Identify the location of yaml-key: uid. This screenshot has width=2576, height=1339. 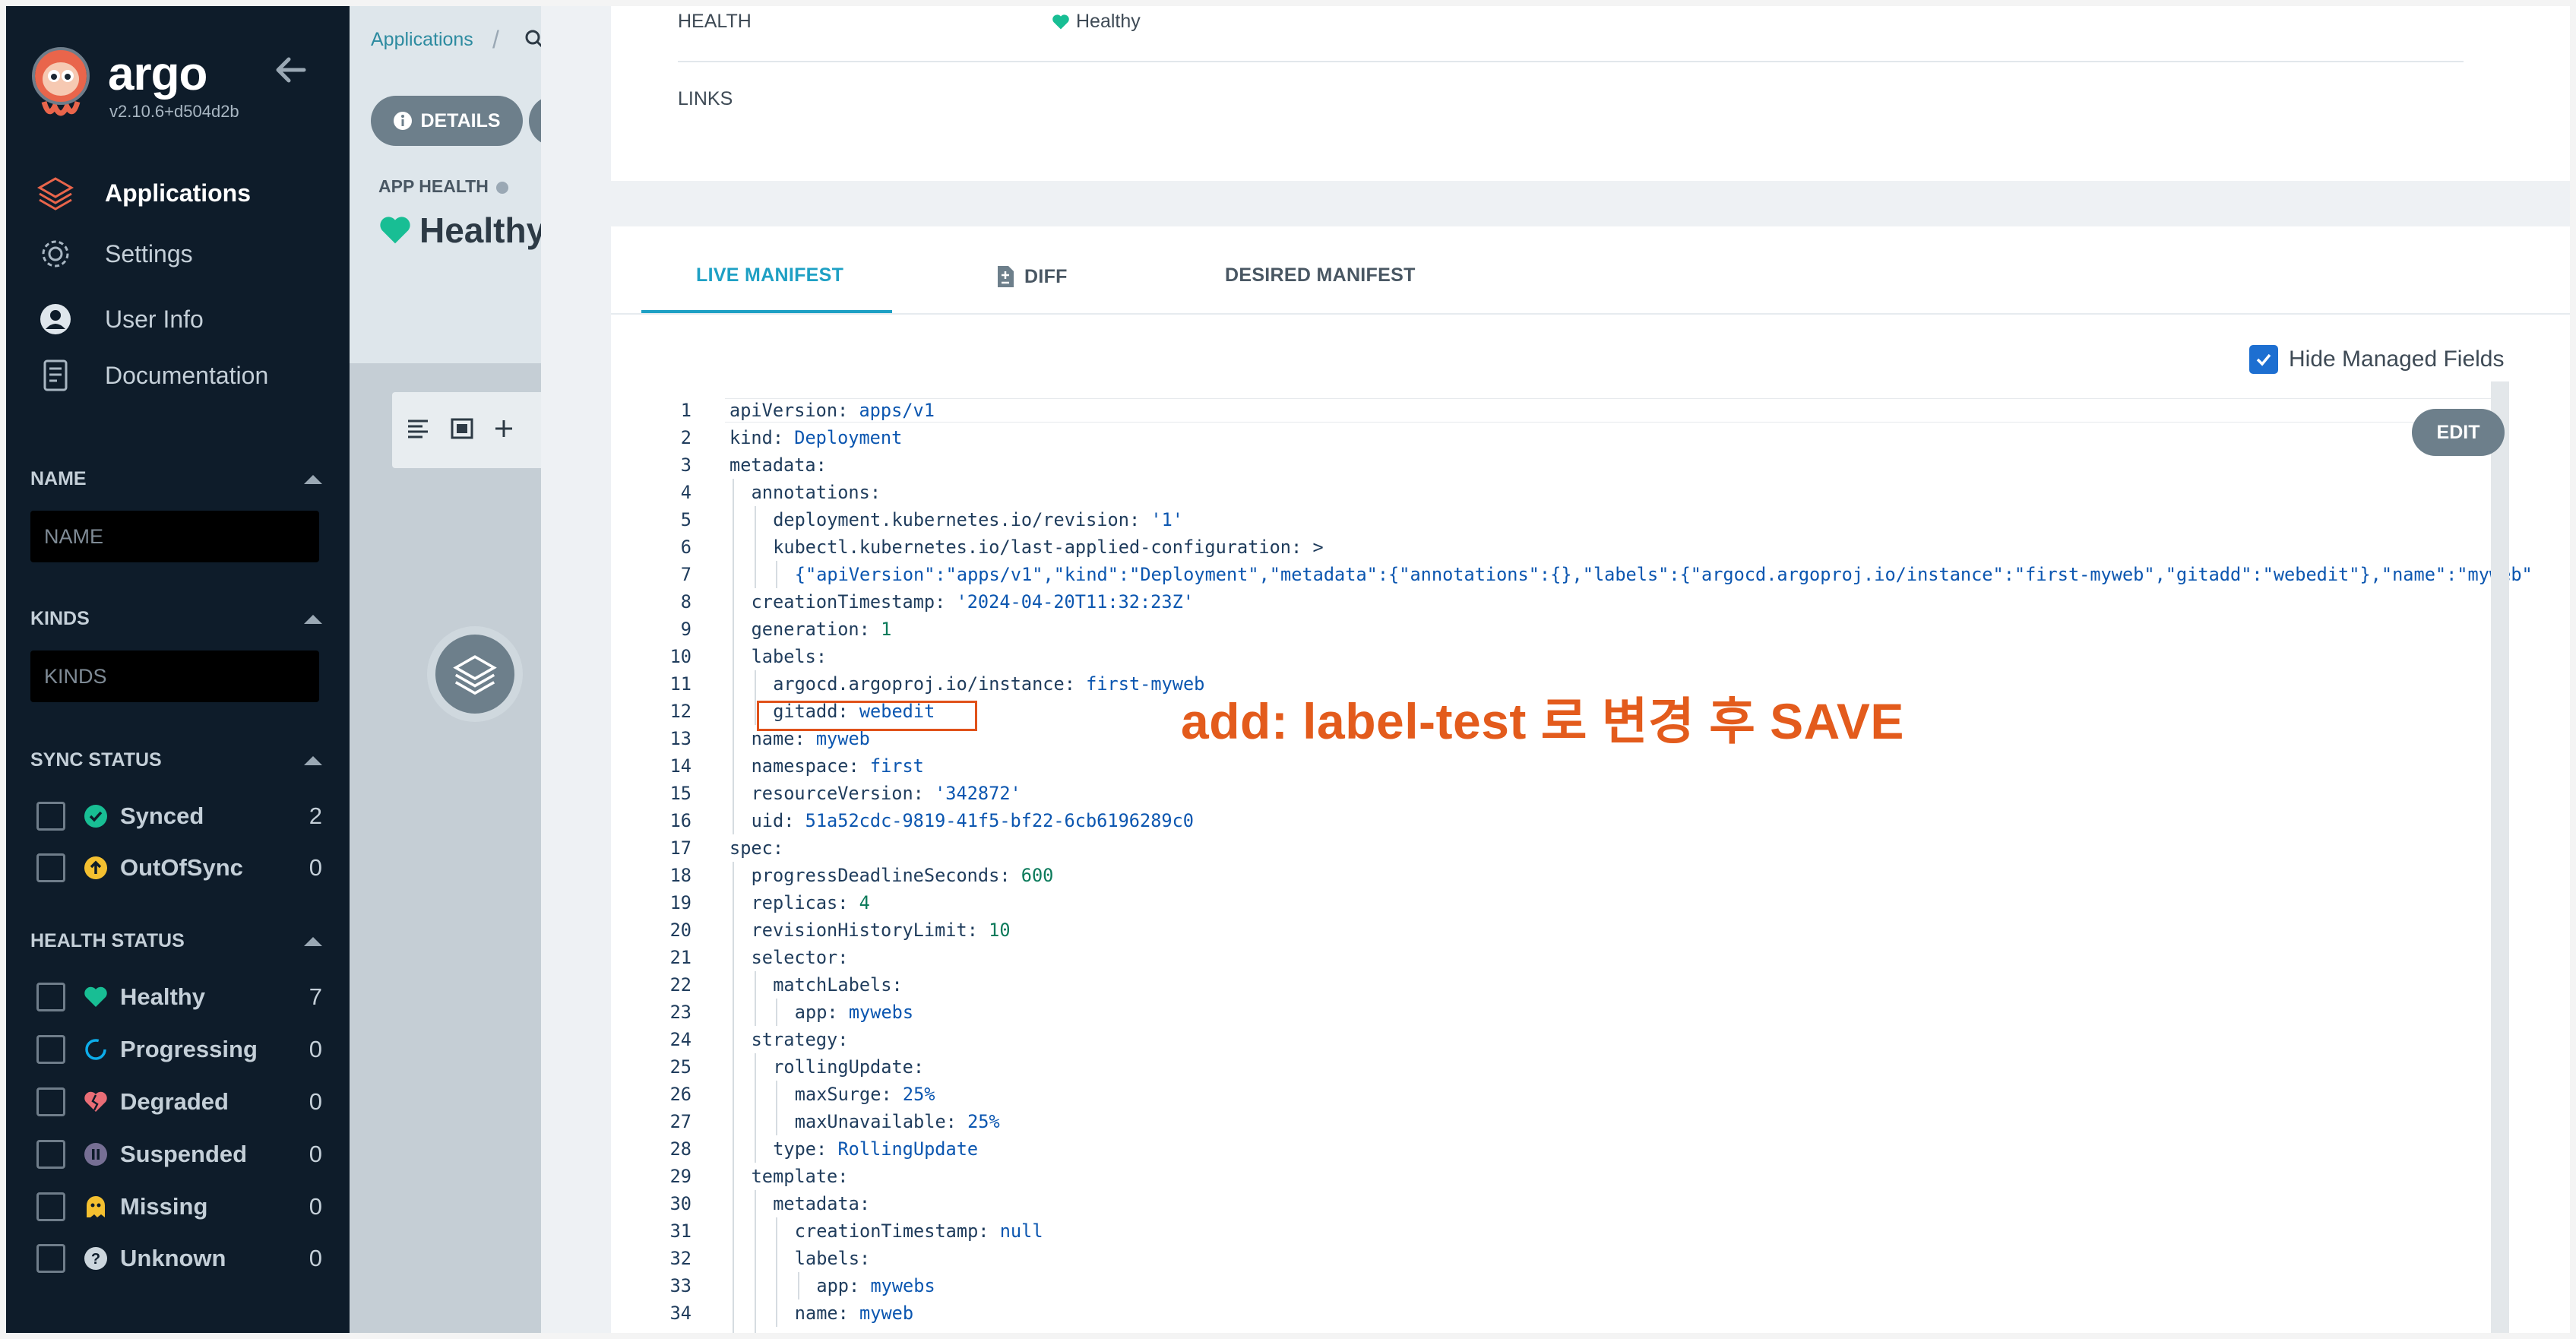
(767, 821).